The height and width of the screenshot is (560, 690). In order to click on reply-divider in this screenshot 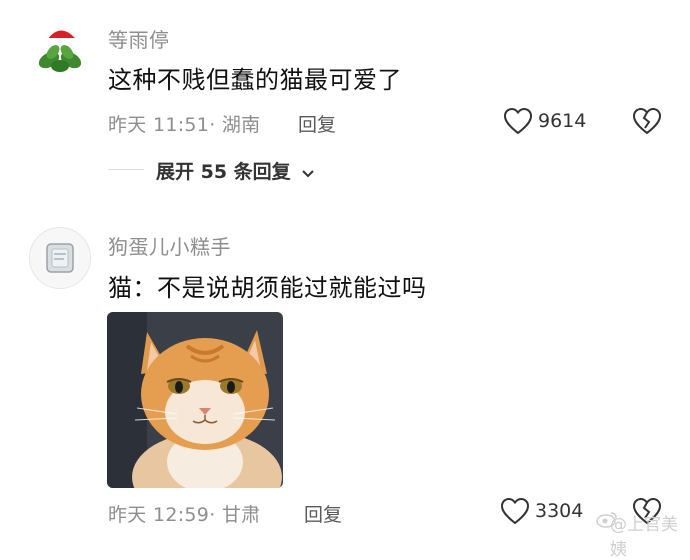, I will do `click(126, 169)`.